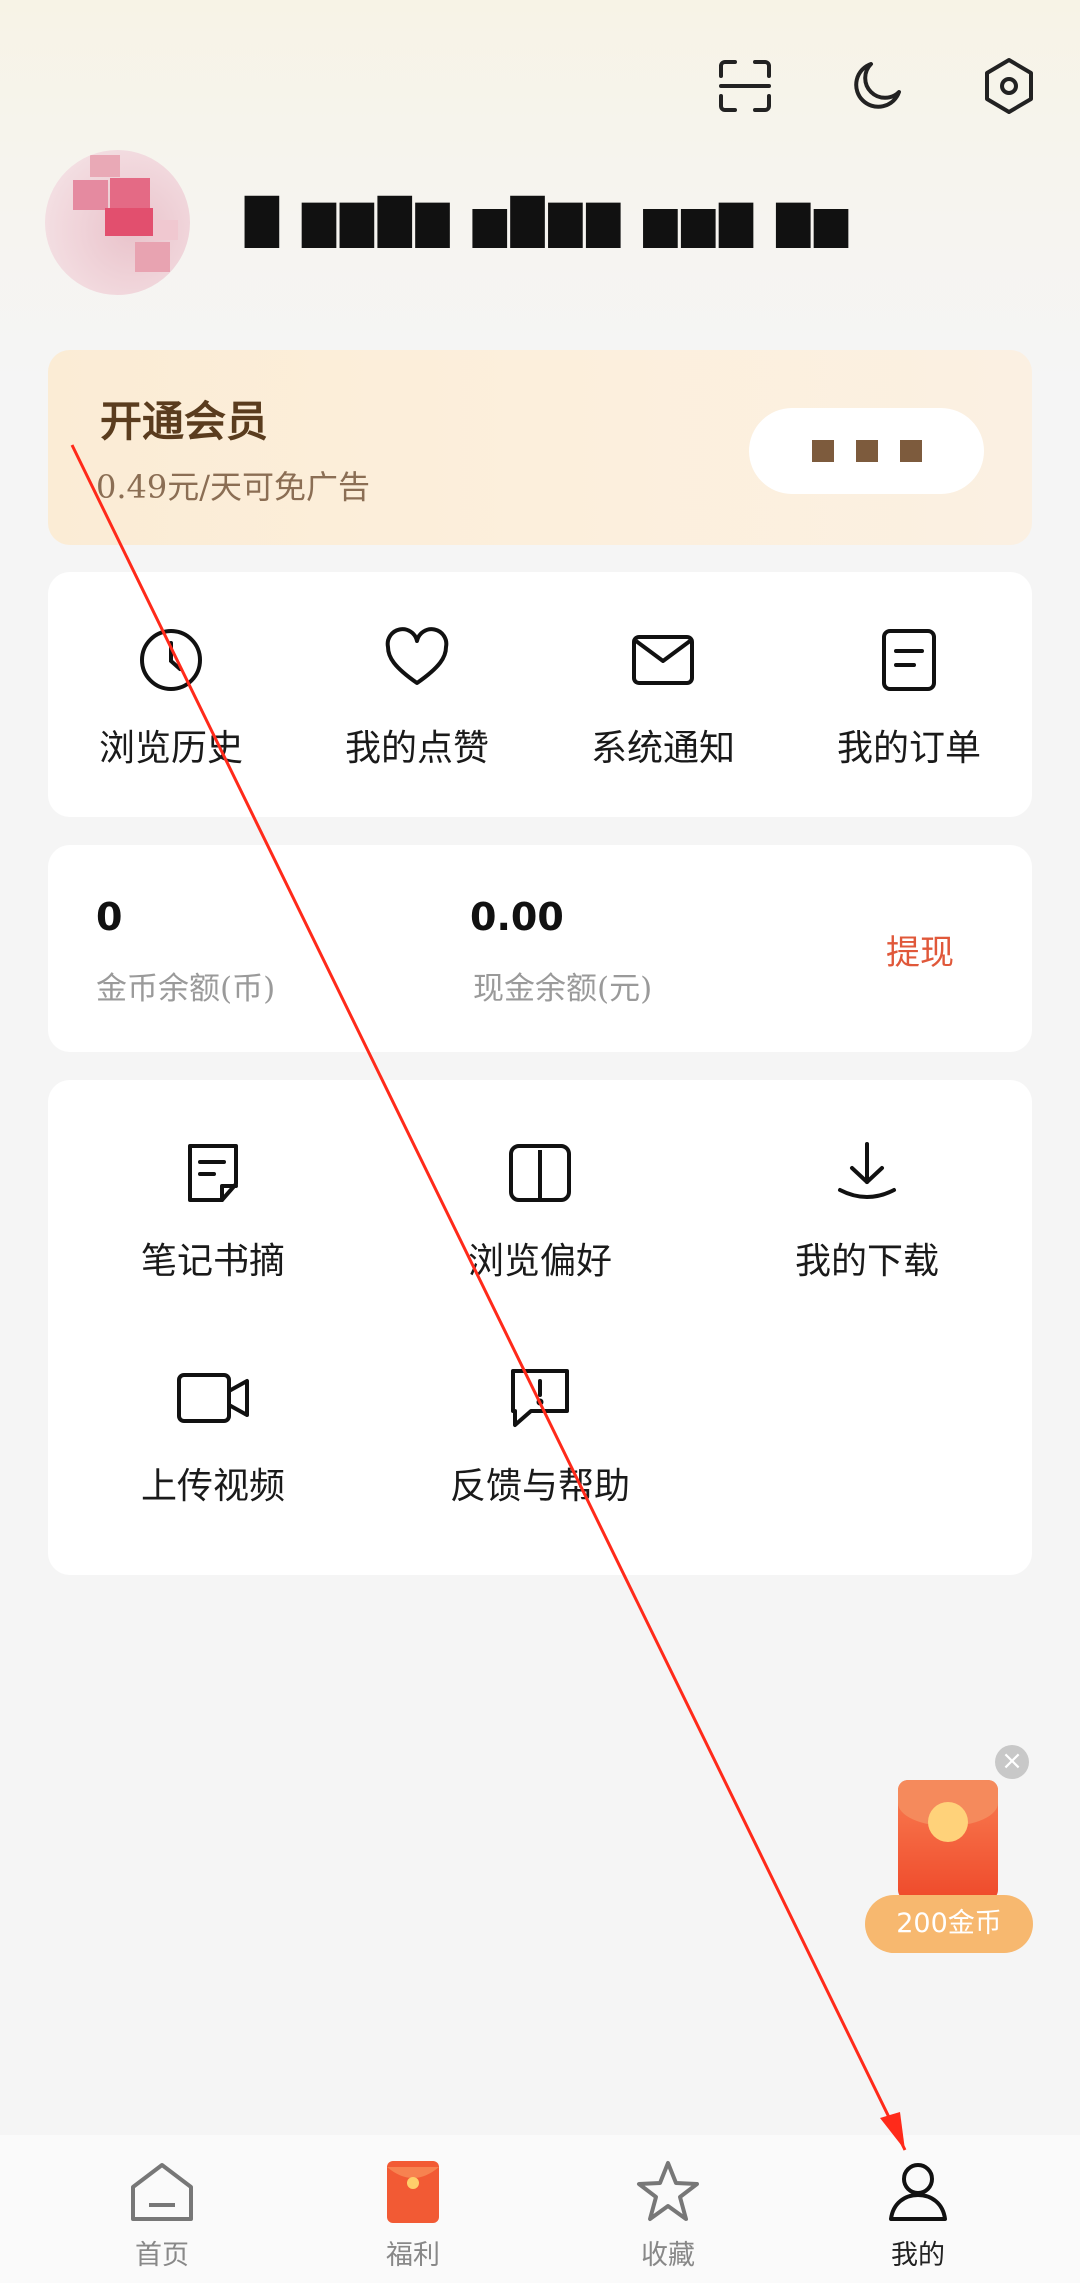  Describe the element at coordinates (517, 917) in the screenshot. I see `cash-balance-value: 0.00` at that location.